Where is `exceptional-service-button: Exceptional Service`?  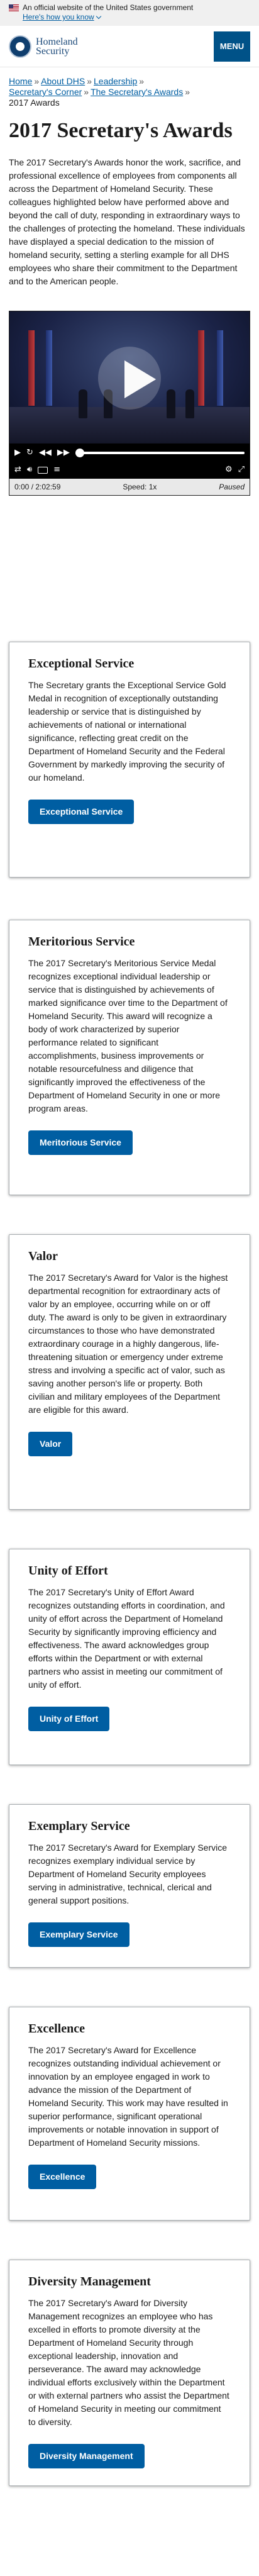
exceptional-service-button: Exceptional Service is located at coordinates (81, 812).